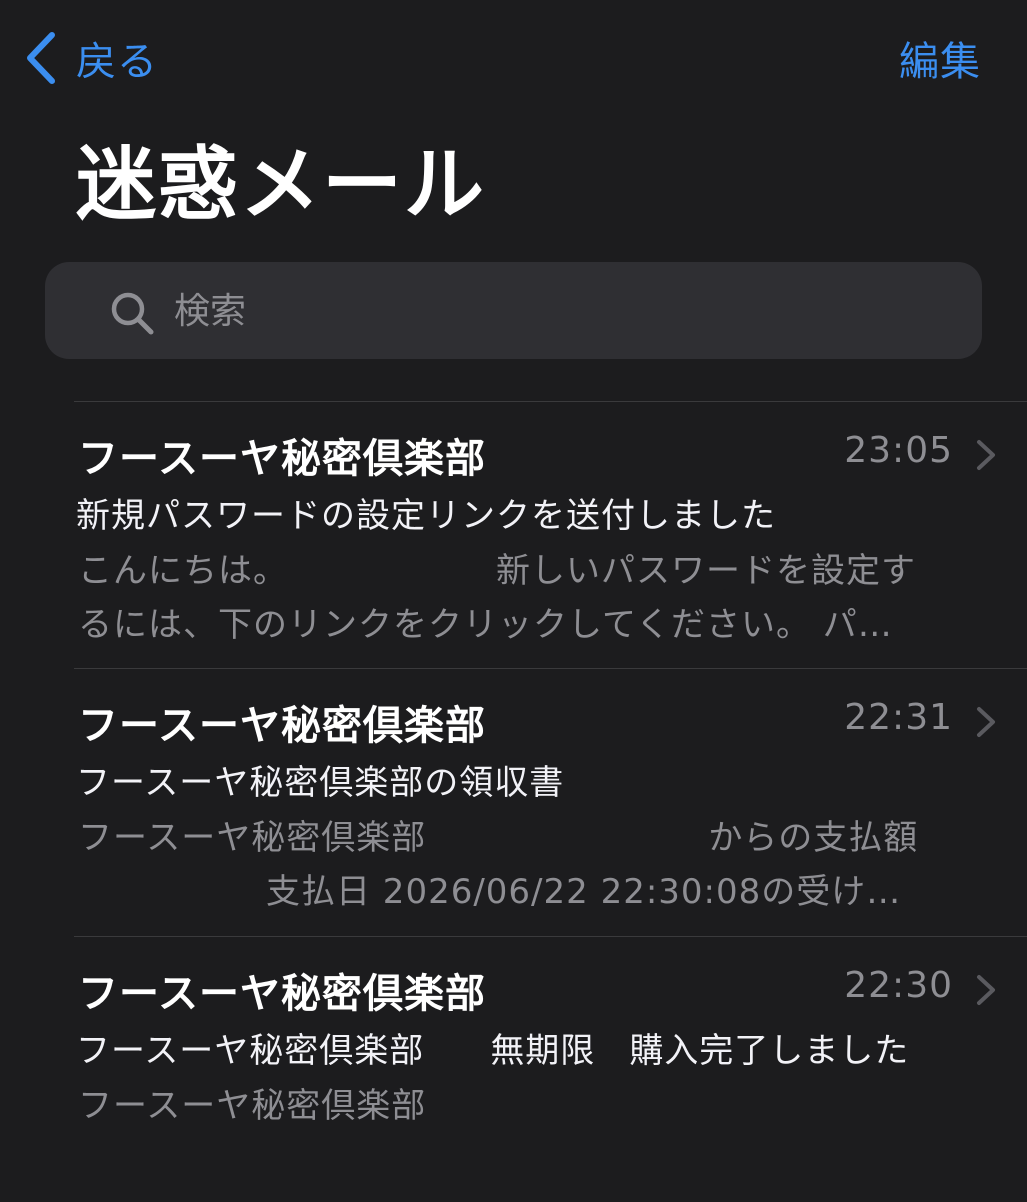 This screenshot has height=1202, width=1027. What do you see at coordinates (525, 1106) in the screenshot?
I see `mail-preview: フースーヤ秘密倶楽部` at bounding box center [525, 1106].